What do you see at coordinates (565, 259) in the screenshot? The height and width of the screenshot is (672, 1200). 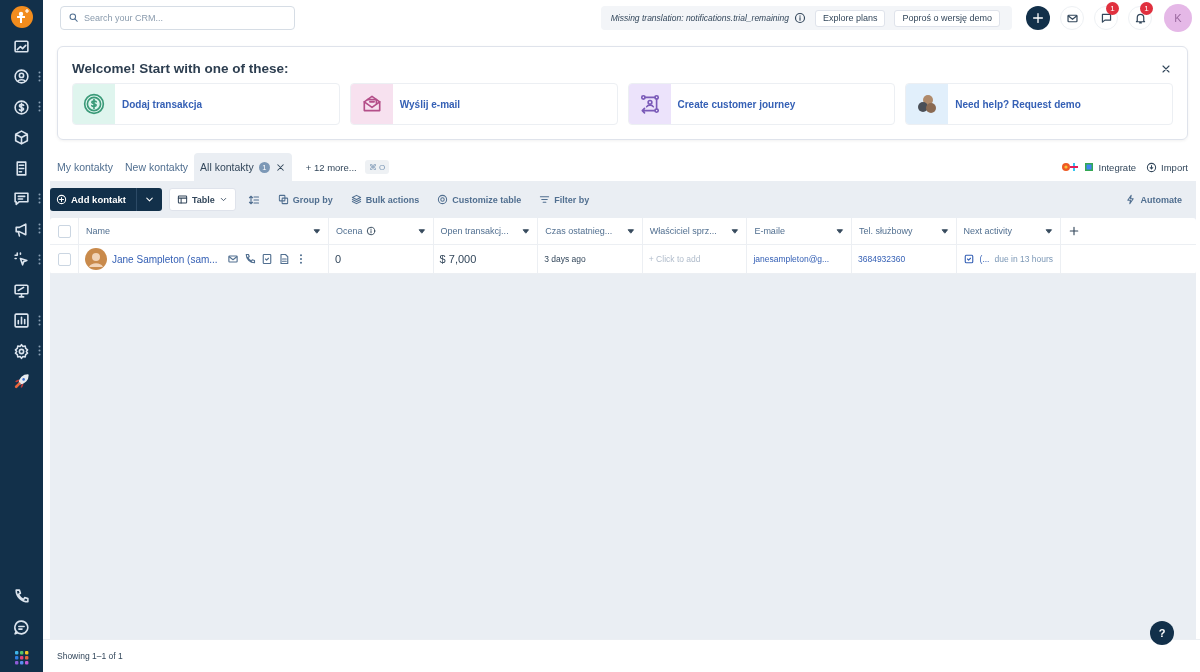 I see `table-cell: 3 days ago` at bounding box center [565, 259].